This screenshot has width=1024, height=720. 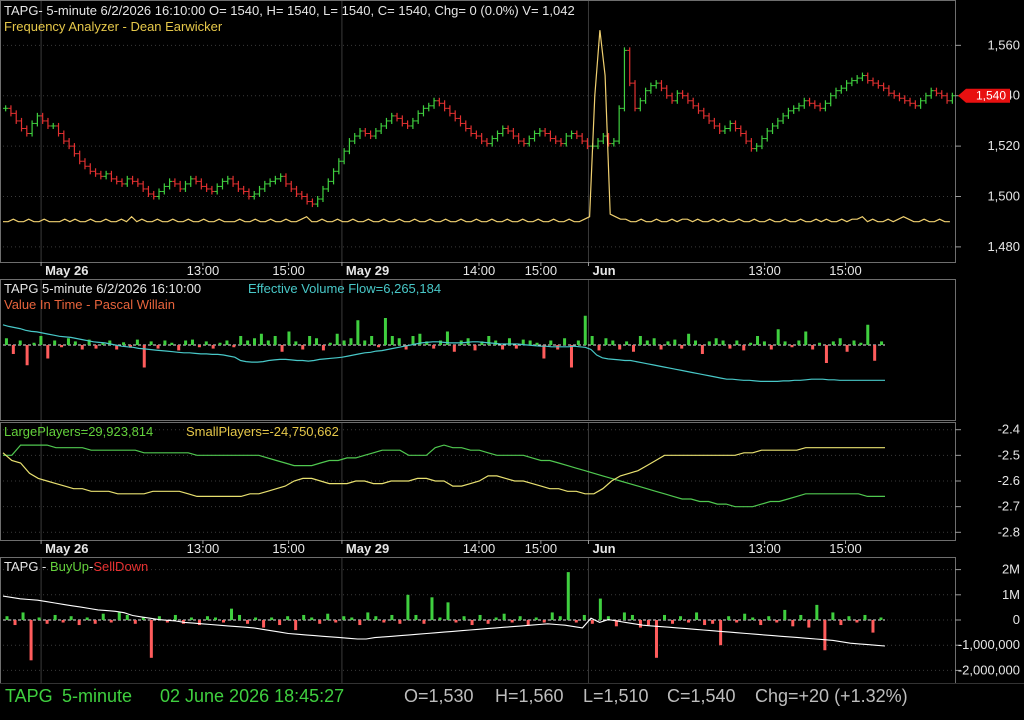 I want to click on price-ylabel-2: 1,520, so click(x=1003, y=145).